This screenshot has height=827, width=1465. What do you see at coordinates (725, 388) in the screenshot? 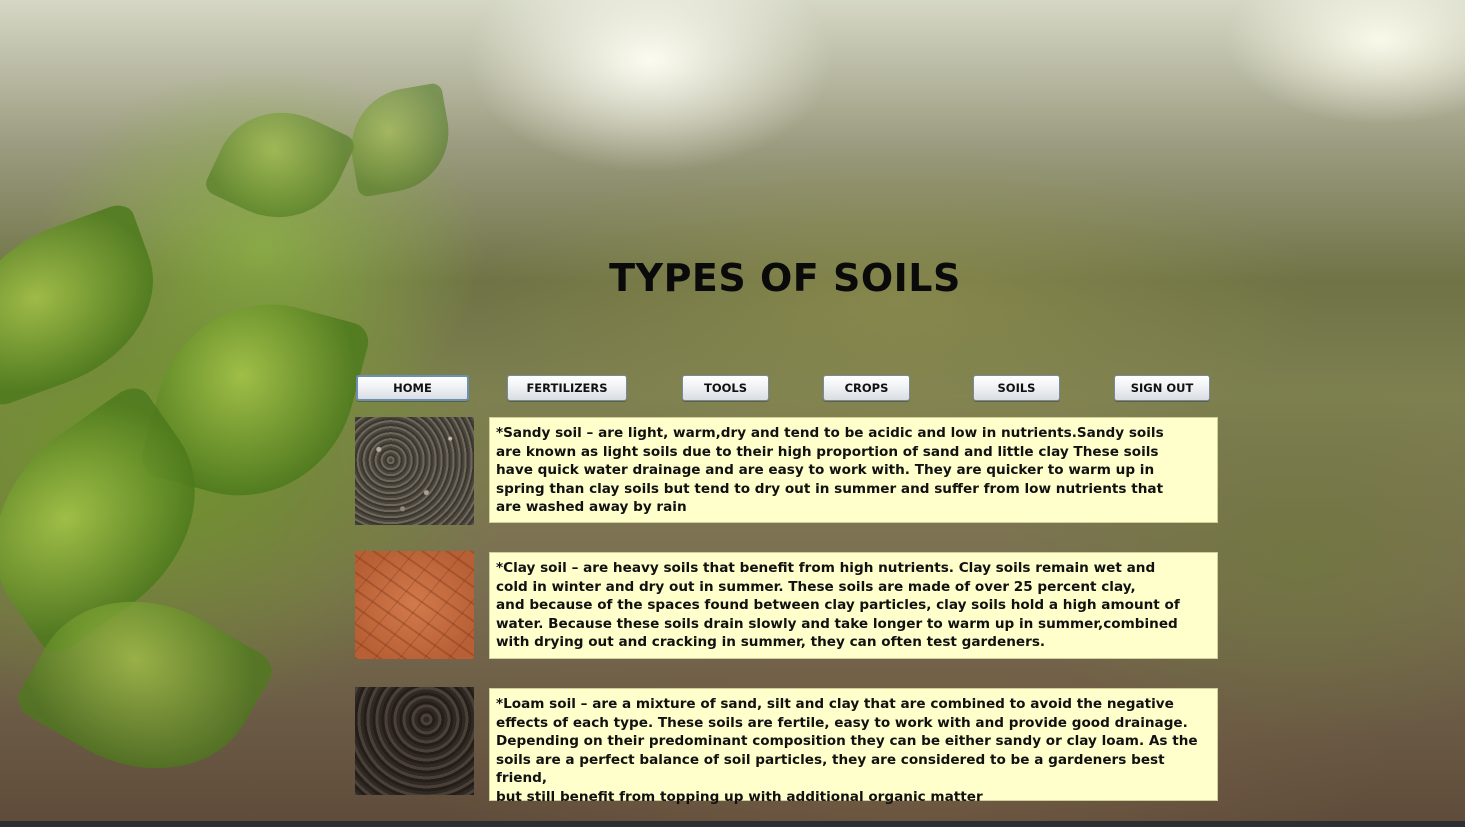
I see `tools-button: TOOLS` at bounding box center [725, 388].